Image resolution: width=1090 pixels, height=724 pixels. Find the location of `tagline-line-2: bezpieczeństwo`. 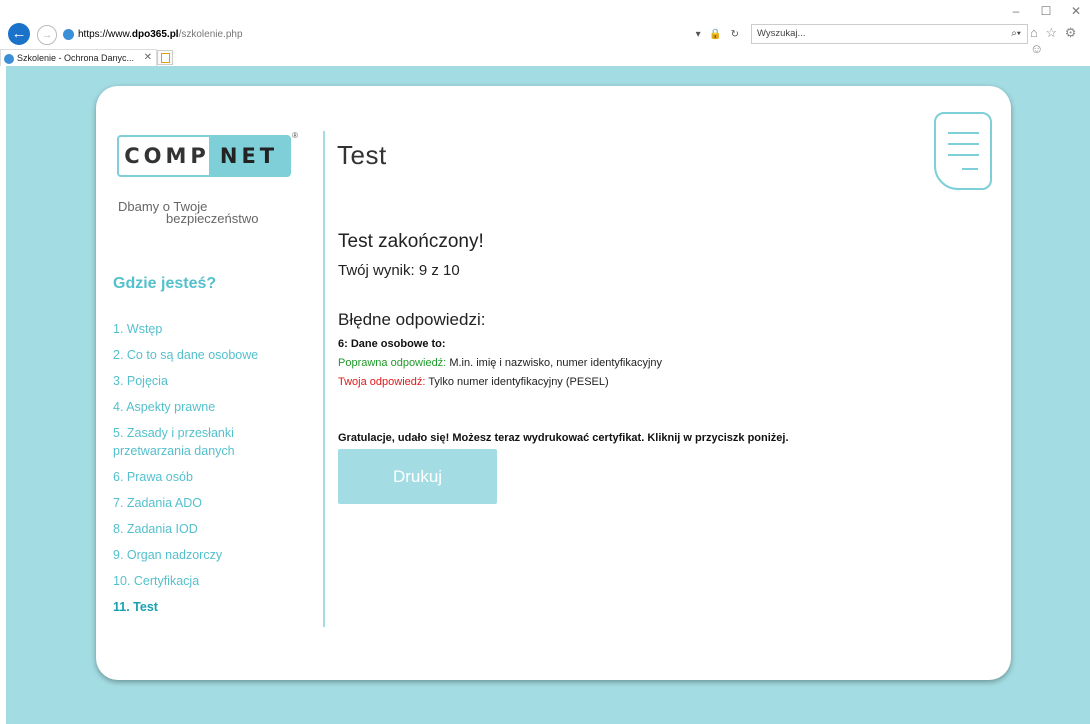

tagline-line-2: bezpieczeństwo is located at coordinates (212, 218).